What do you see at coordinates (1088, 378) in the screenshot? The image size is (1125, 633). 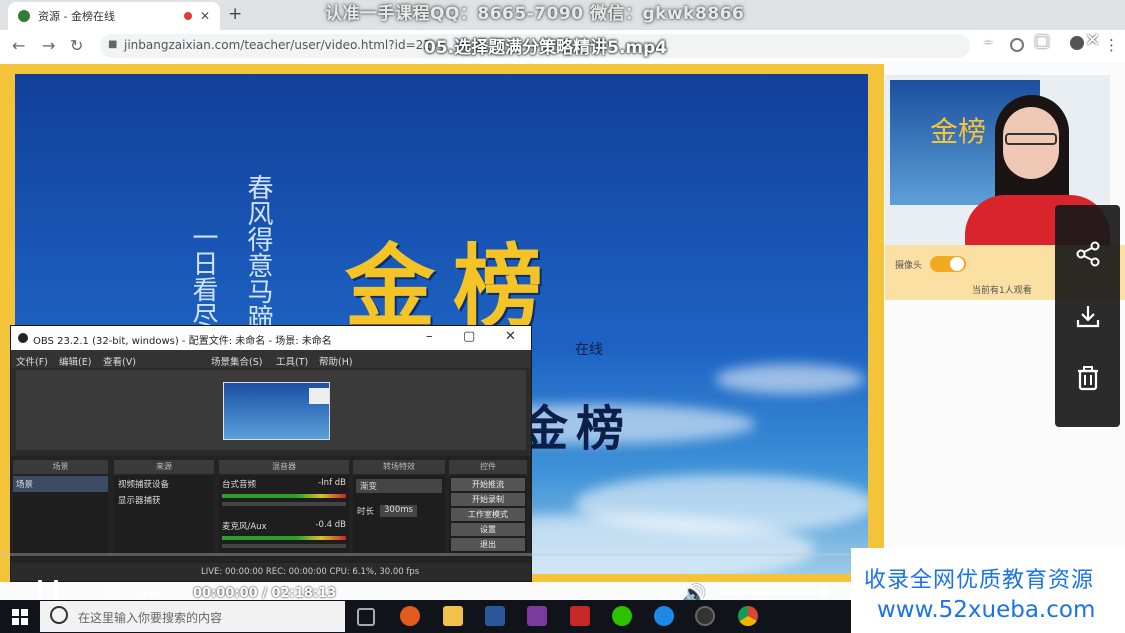 I see `trash-icon` at bounding box center [1088, 378].